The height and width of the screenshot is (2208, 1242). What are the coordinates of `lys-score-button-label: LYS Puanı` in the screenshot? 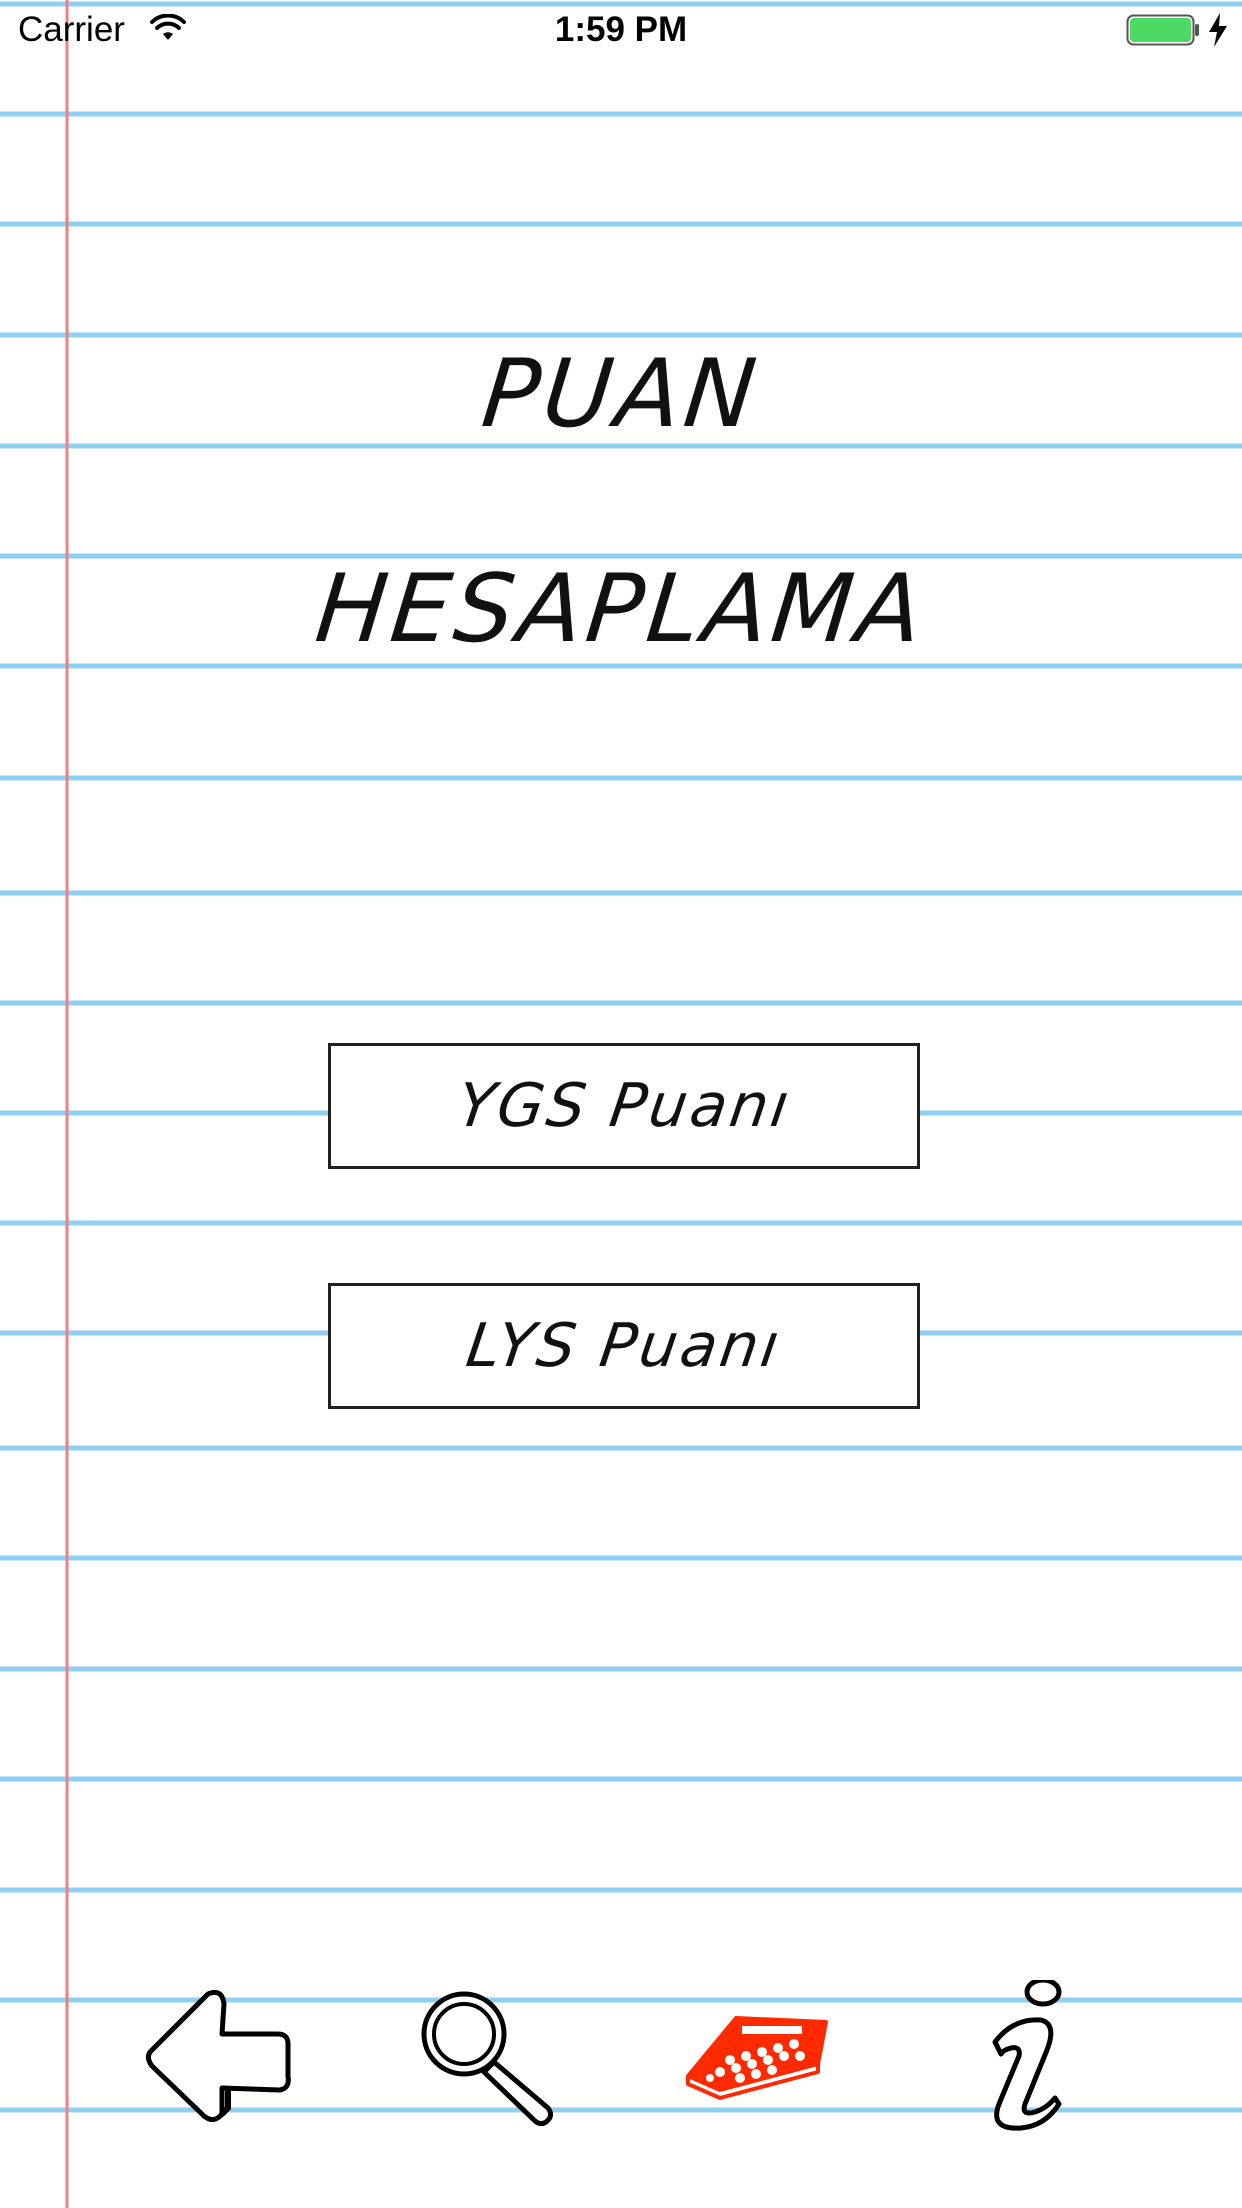 It's located at (623, 1346).